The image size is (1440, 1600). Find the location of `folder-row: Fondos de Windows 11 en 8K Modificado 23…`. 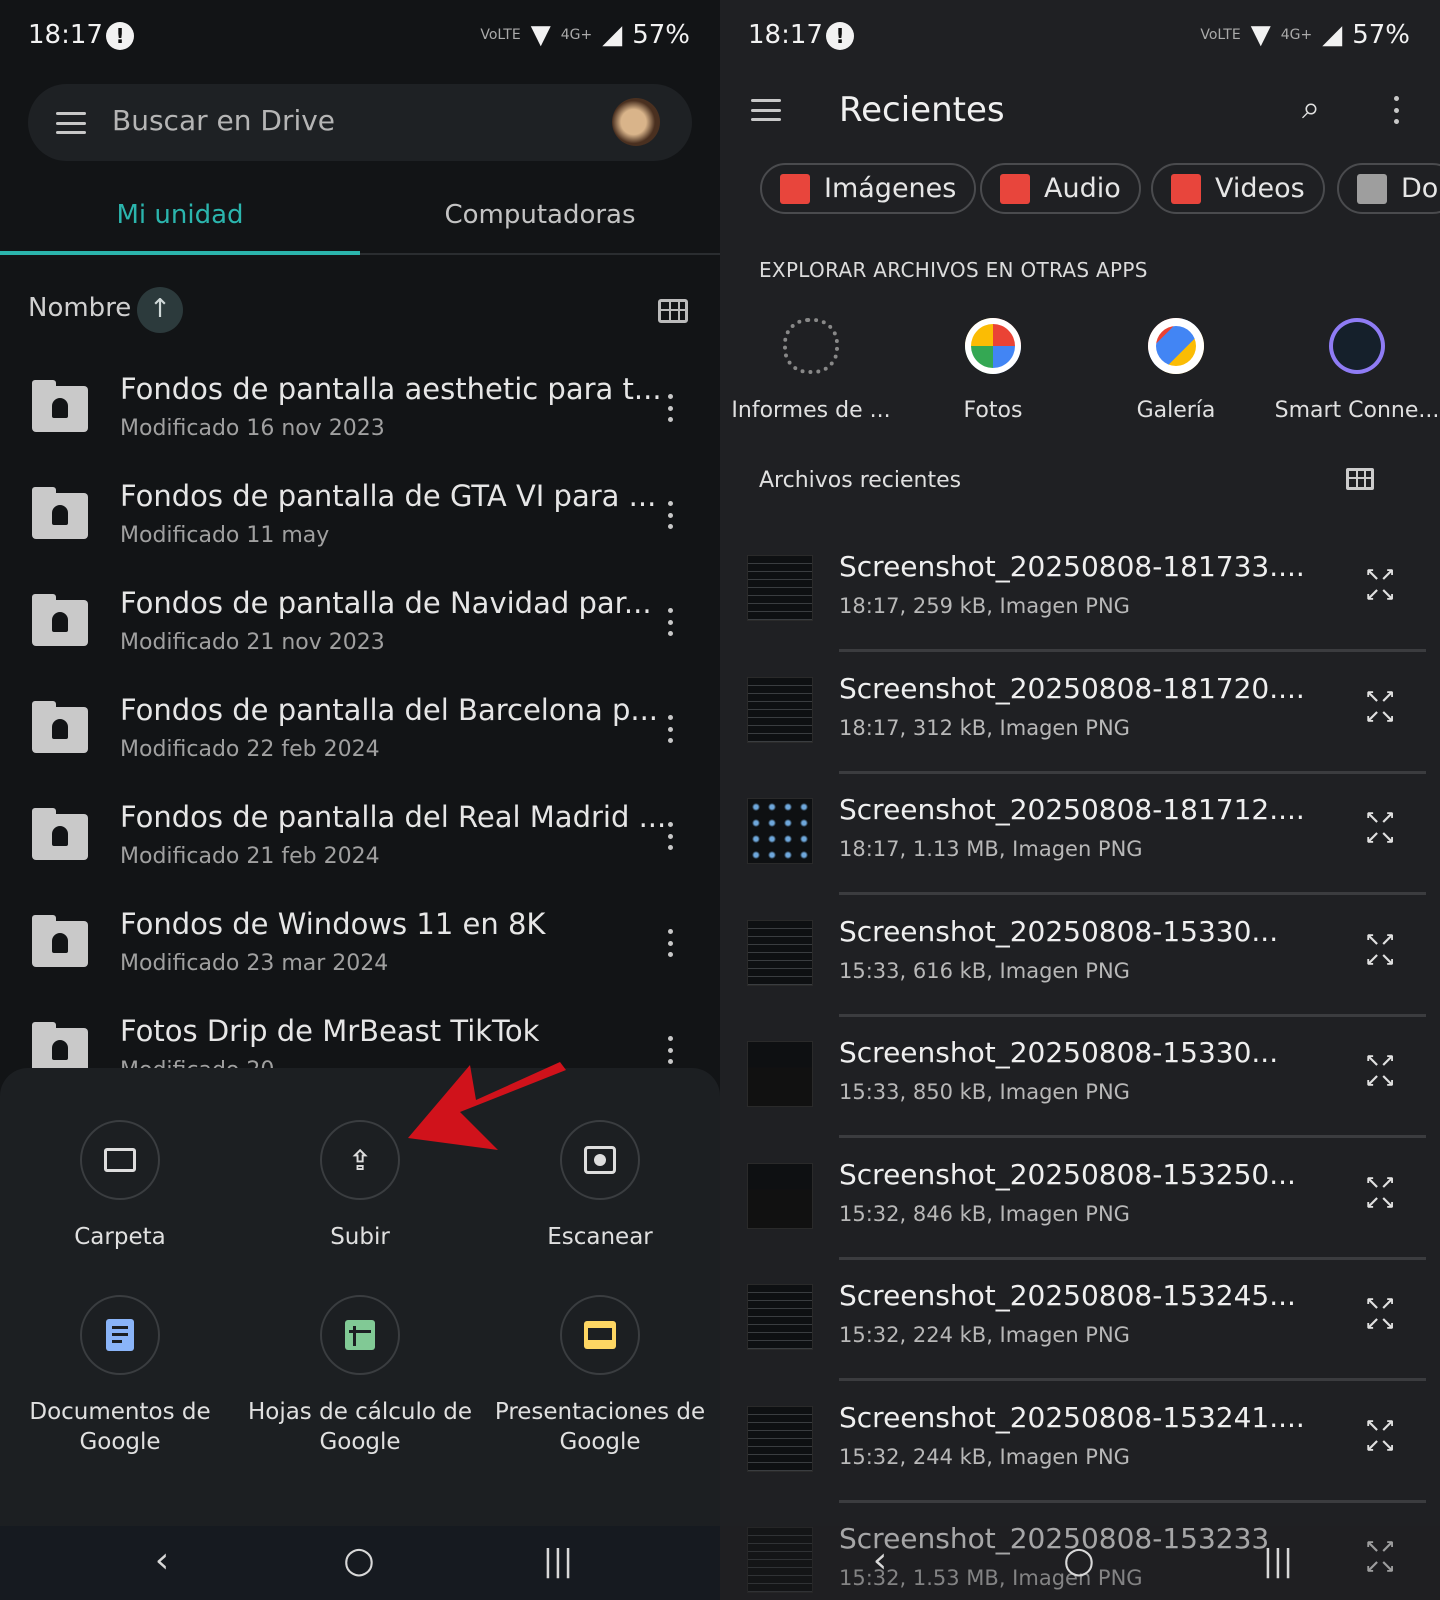

folder-row: Fondos de Windows 11 en 8K Modificado 23… is located at coordinates (360, 952).